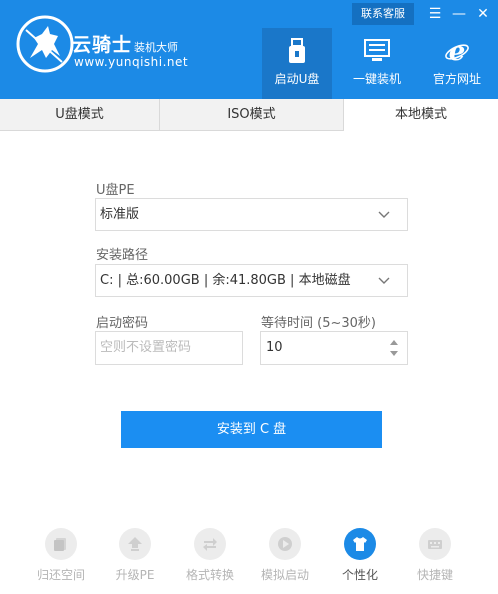 The image size is (498, 594). What do you see at coordinates (376, 79) in the screenshot?
I see `nav-one-click-install-label: 一键装机` at bounding box center [376, 79].